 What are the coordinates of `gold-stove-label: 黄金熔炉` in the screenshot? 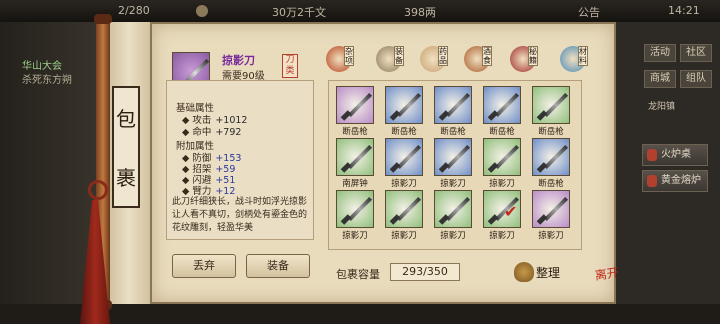 It's located at (681, 180).